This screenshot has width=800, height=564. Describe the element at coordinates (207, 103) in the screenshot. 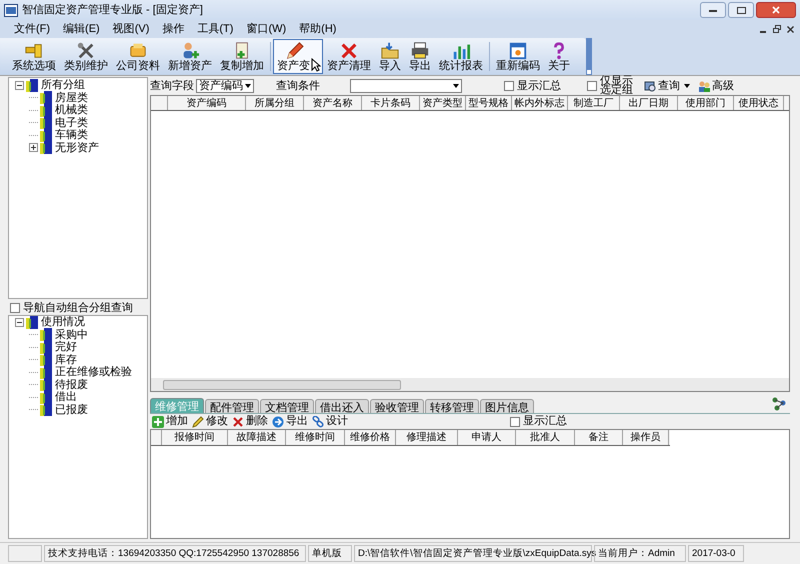

I see `column-header: 资产编码` at that location.